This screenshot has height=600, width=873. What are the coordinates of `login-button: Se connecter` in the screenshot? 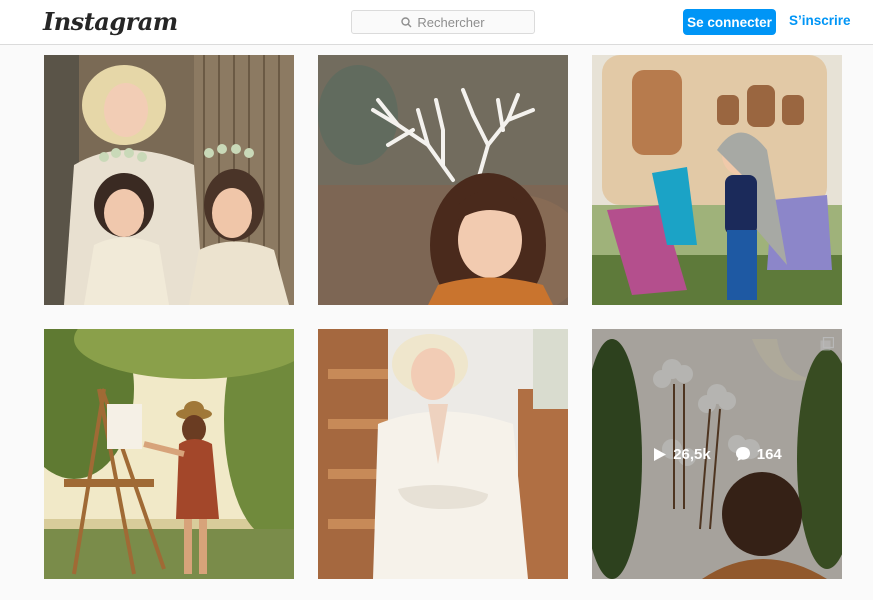 It's located at (729, 22).